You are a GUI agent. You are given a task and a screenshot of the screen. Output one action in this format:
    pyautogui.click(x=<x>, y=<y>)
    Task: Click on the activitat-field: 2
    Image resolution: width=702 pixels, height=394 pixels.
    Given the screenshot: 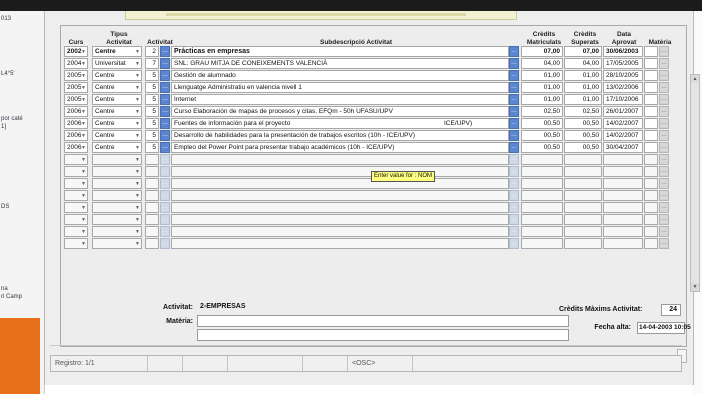 What is the action you would take?
    pyautogui.click(x=152, y=51)
    